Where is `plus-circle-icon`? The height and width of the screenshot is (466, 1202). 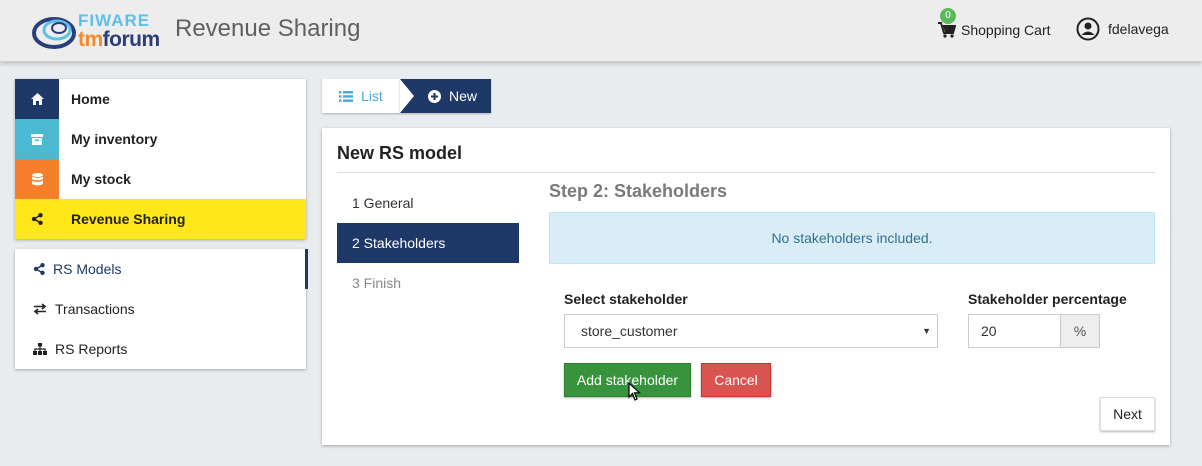
plus-circle-icon is located at coordinates (434, 96).